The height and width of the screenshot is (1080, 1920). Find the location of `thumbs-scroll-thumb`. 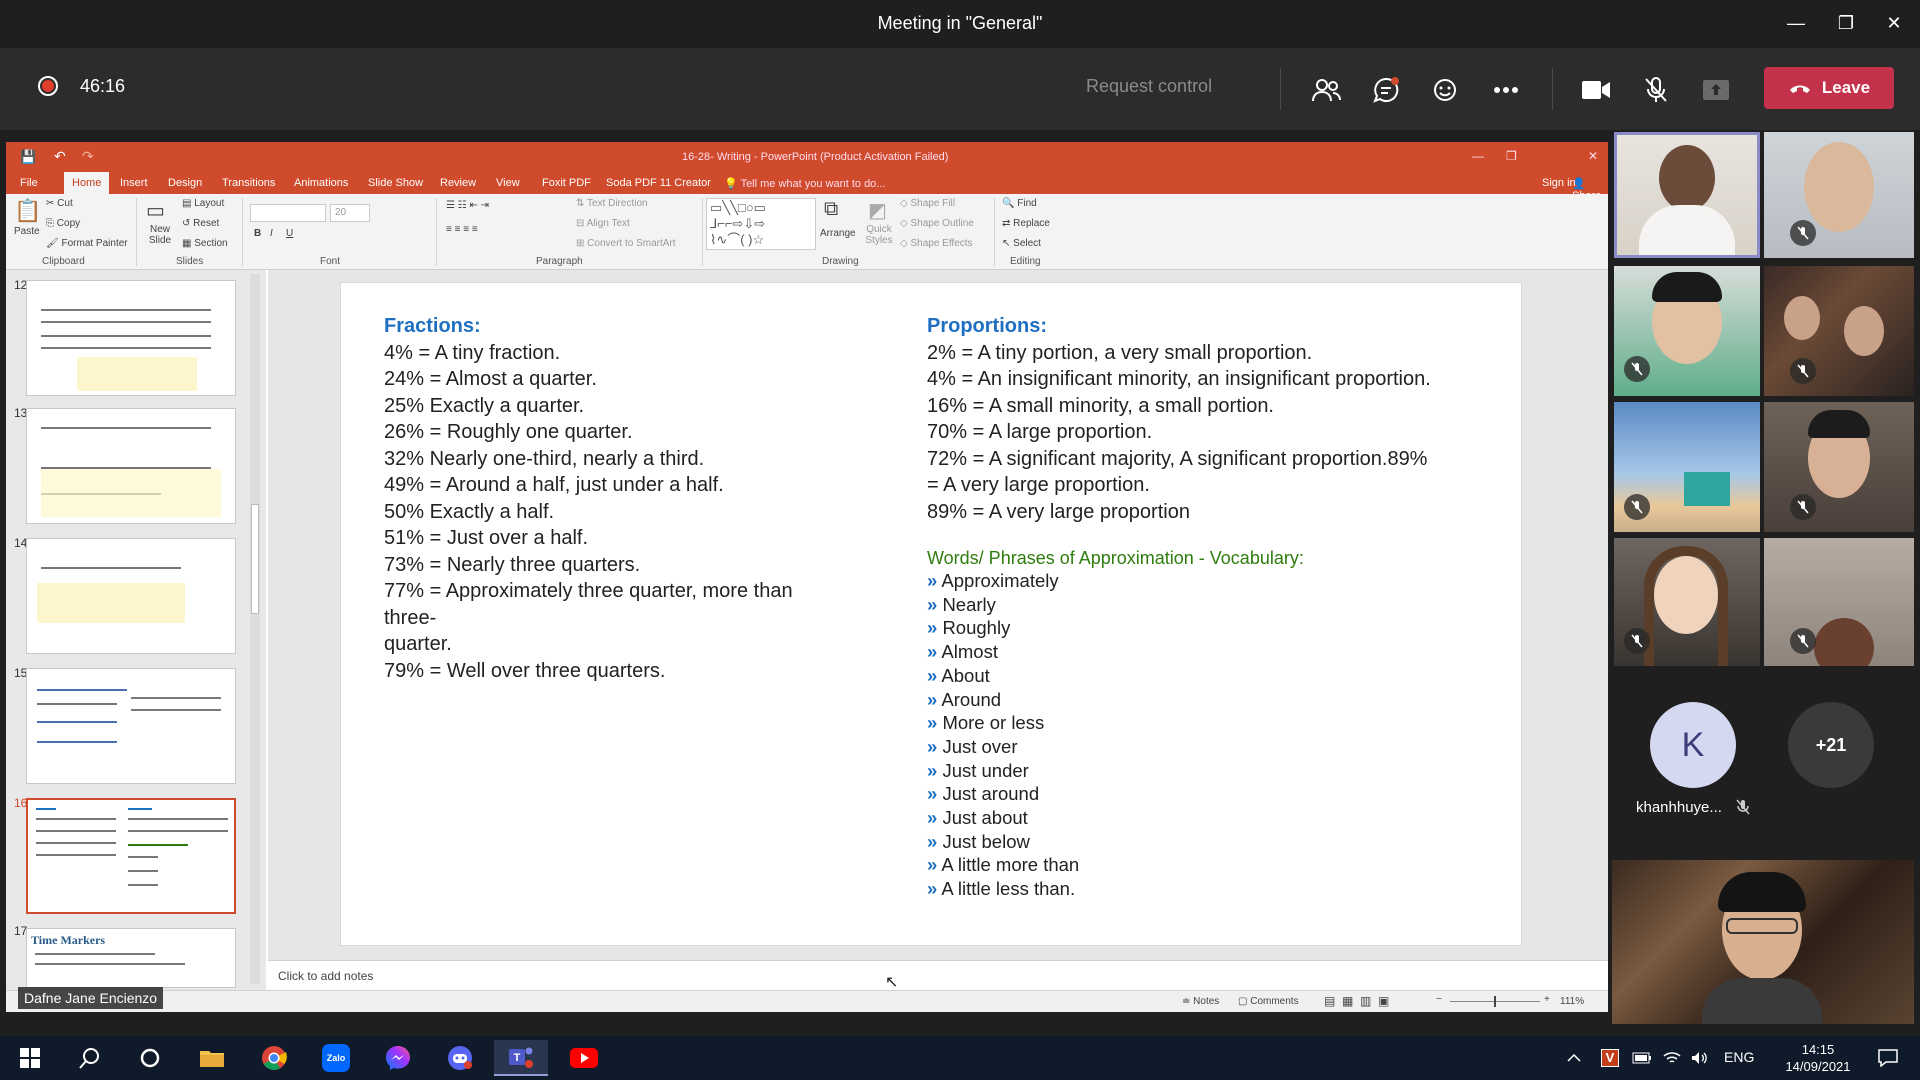

thumbs-scroll-thumb is located at coordinates (255, 559).